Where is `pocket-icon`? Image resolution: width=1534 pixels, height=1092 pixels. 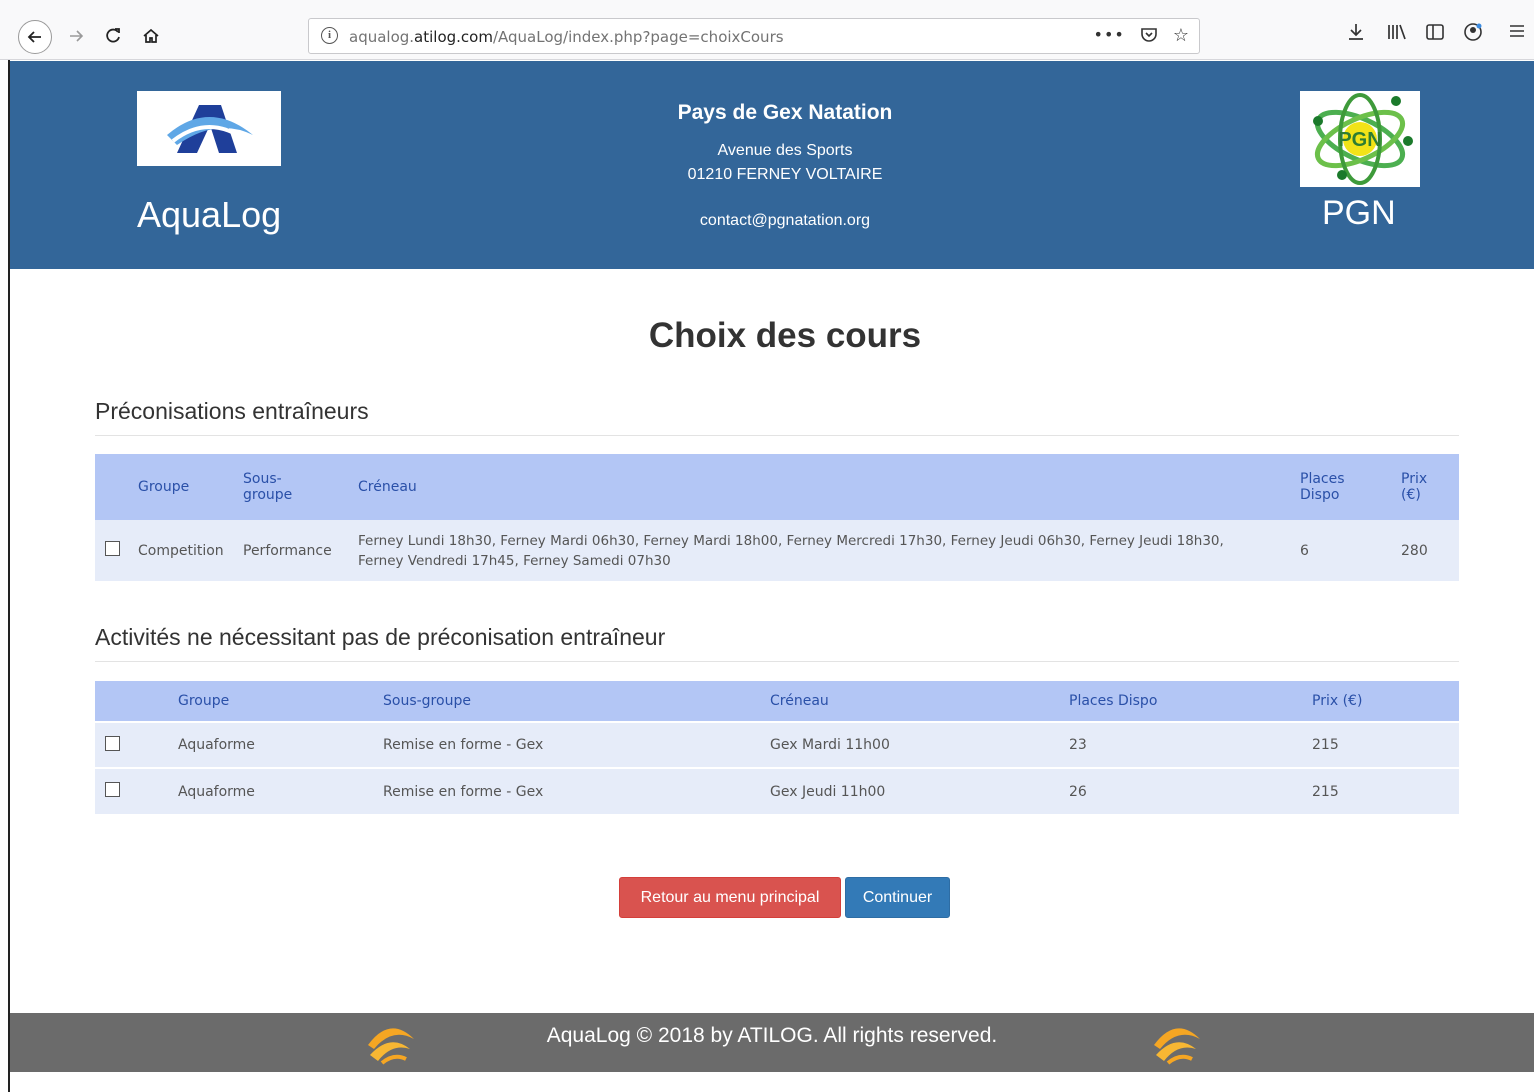
pocket-icon is located at coordinates (1149, 37).